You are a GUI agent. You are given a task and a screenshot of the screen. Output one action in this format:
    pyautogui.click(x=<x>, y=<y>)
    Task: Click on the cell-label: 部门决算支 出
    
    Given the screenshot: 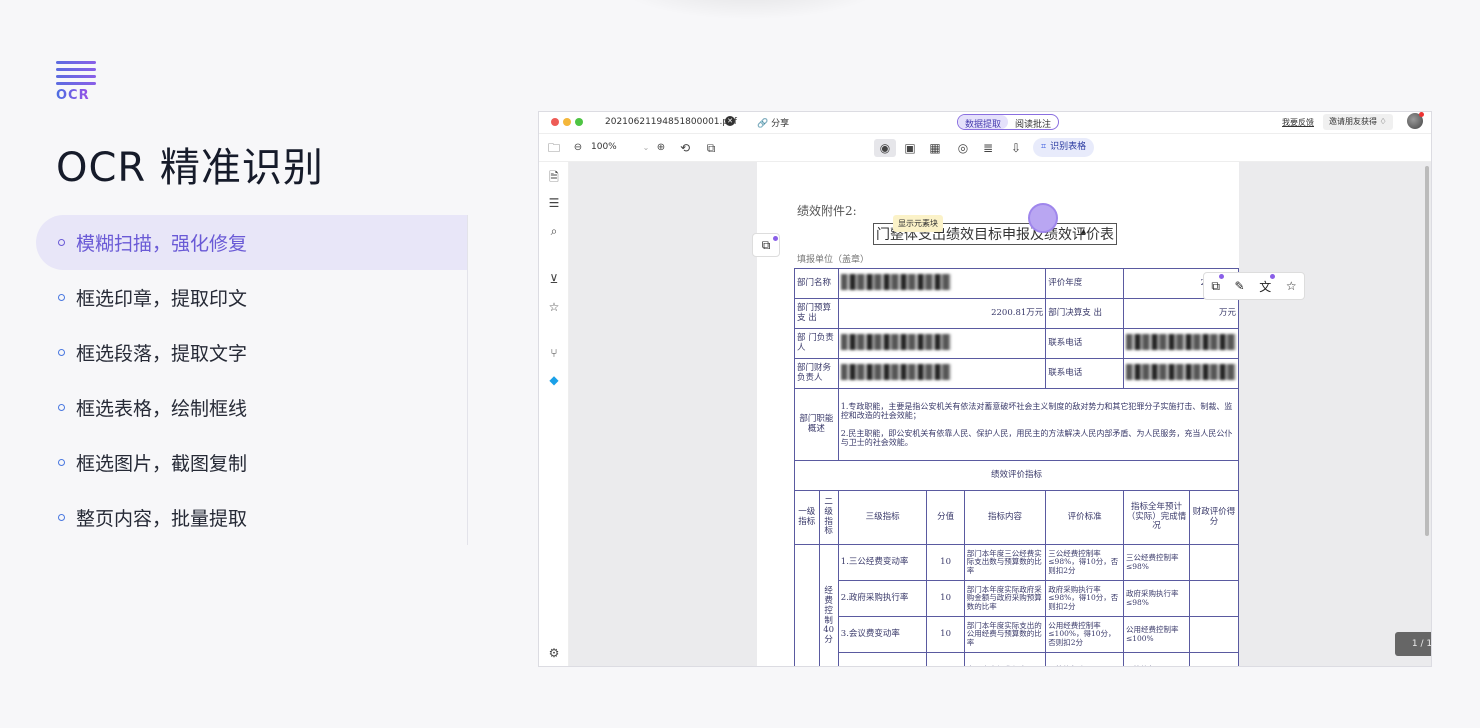 What is the action you would take?
    pyautogui.click(x=1084, y=313)
    